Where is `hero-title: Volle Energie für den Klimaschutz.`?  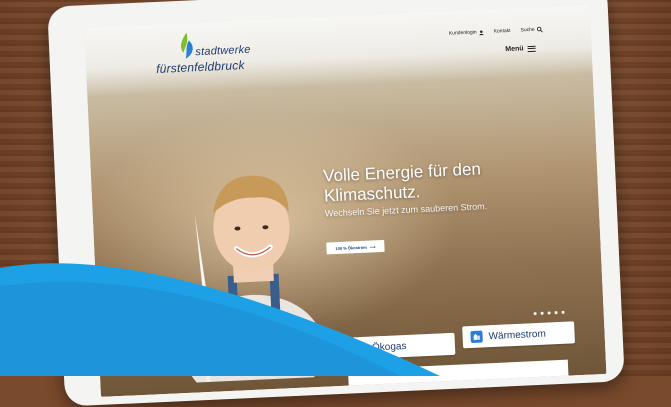
hero-title: Volle Energie für den Klimaschutz. is located at coordinates (402, 182).